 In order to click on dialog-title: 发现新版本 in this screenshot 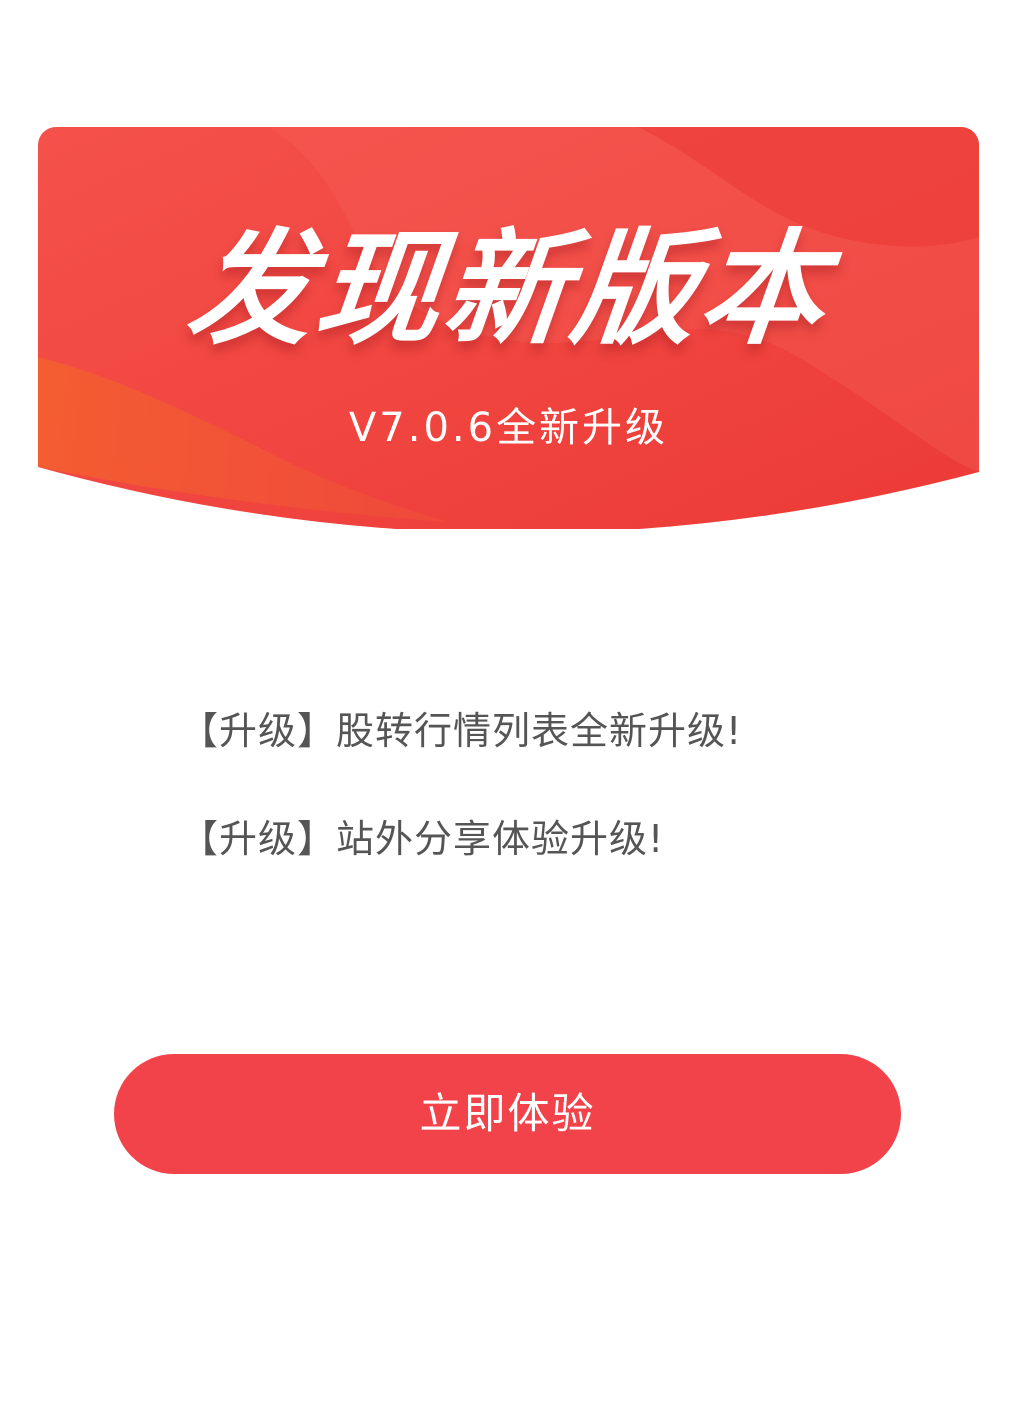, I will do `click(508, 290)`.